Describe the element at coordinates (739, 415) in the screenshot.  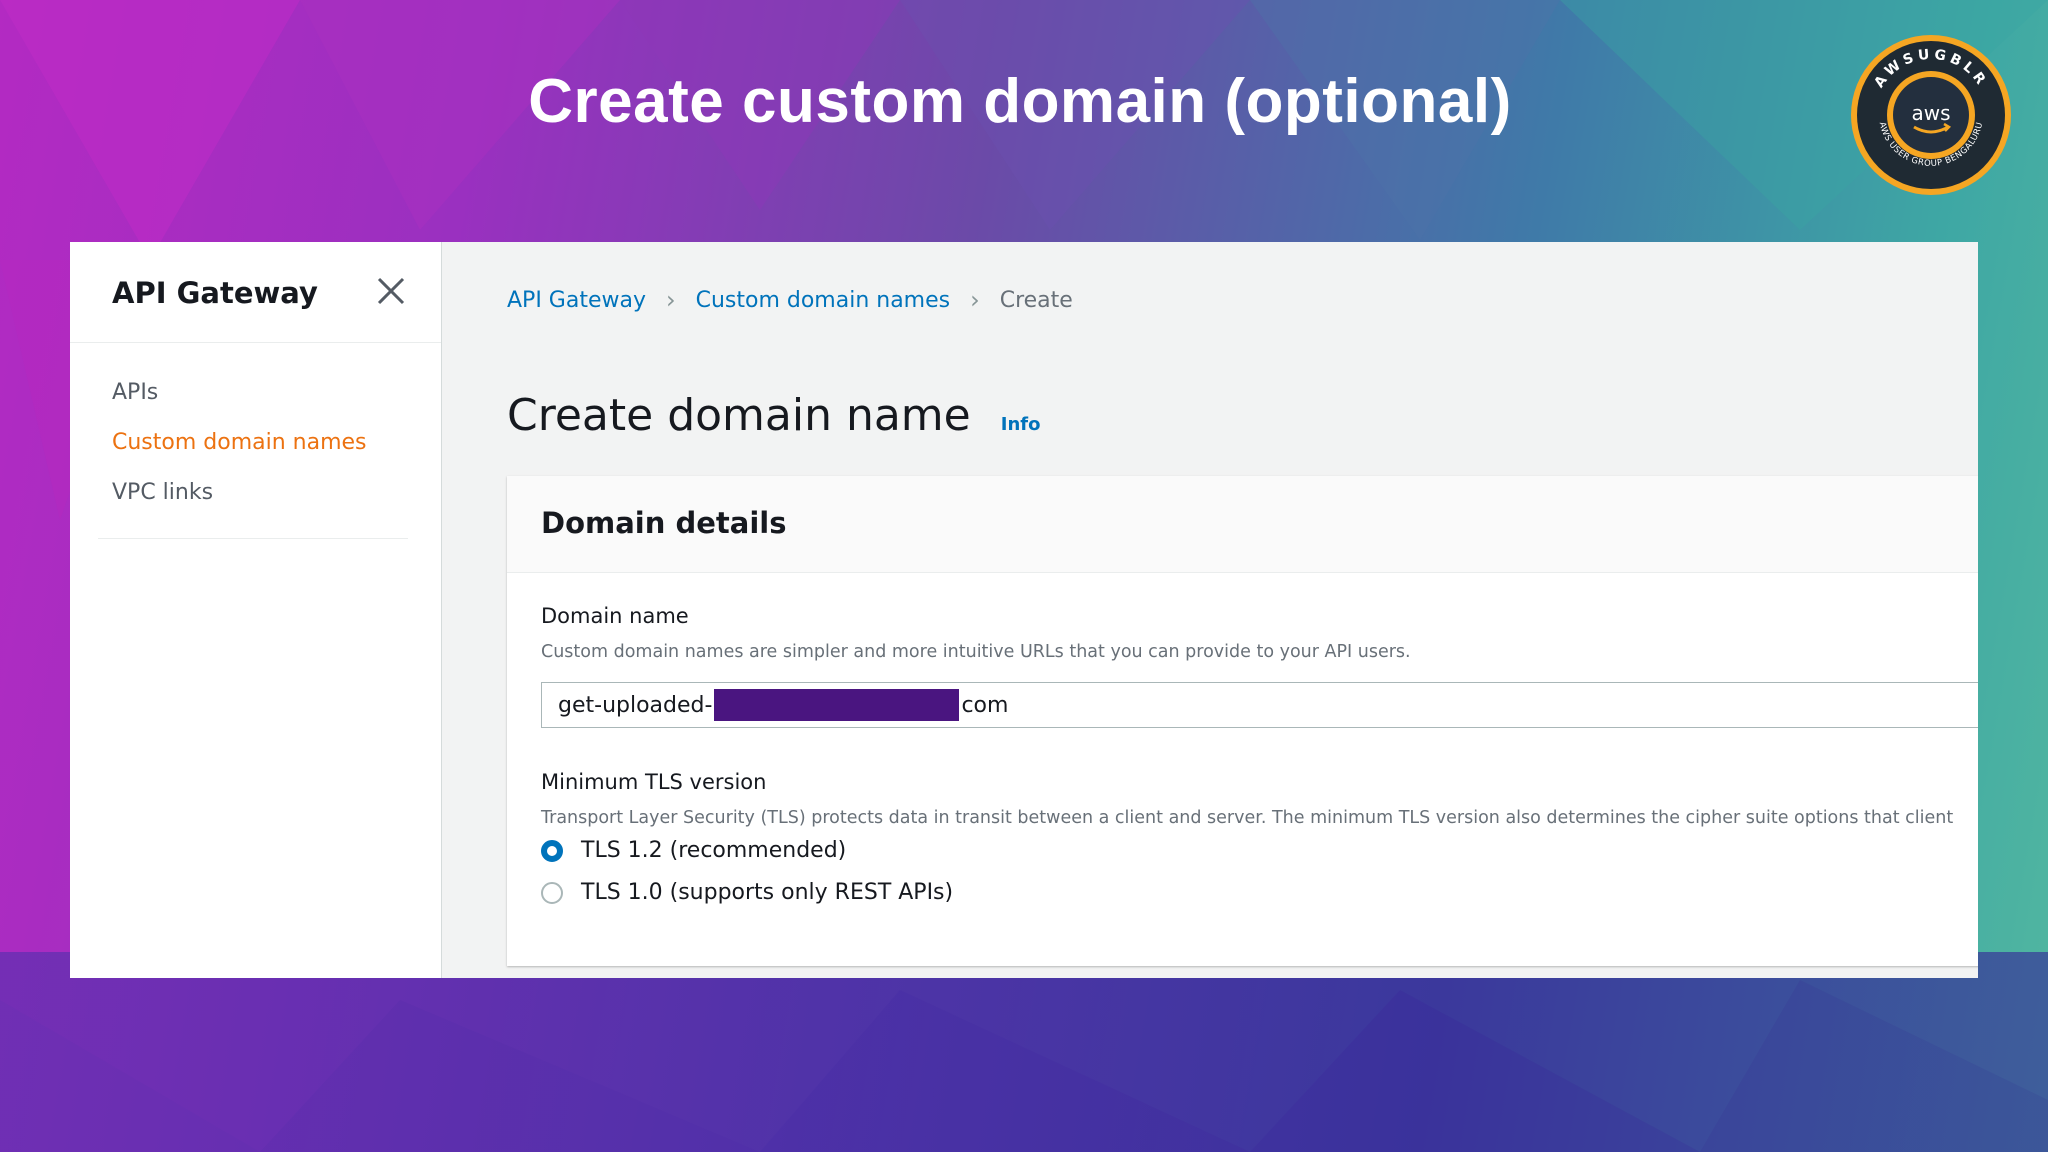
I see `page-title: Create domain name` at that location.